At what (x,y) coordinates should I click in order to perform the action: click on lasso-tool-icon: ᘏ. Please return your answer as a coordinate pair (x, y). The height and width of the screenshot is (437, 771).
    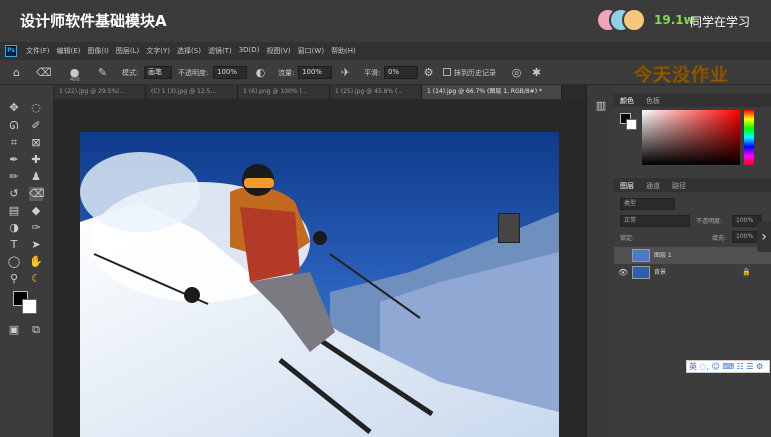
    Looking at the image, I should click on (14, 126).